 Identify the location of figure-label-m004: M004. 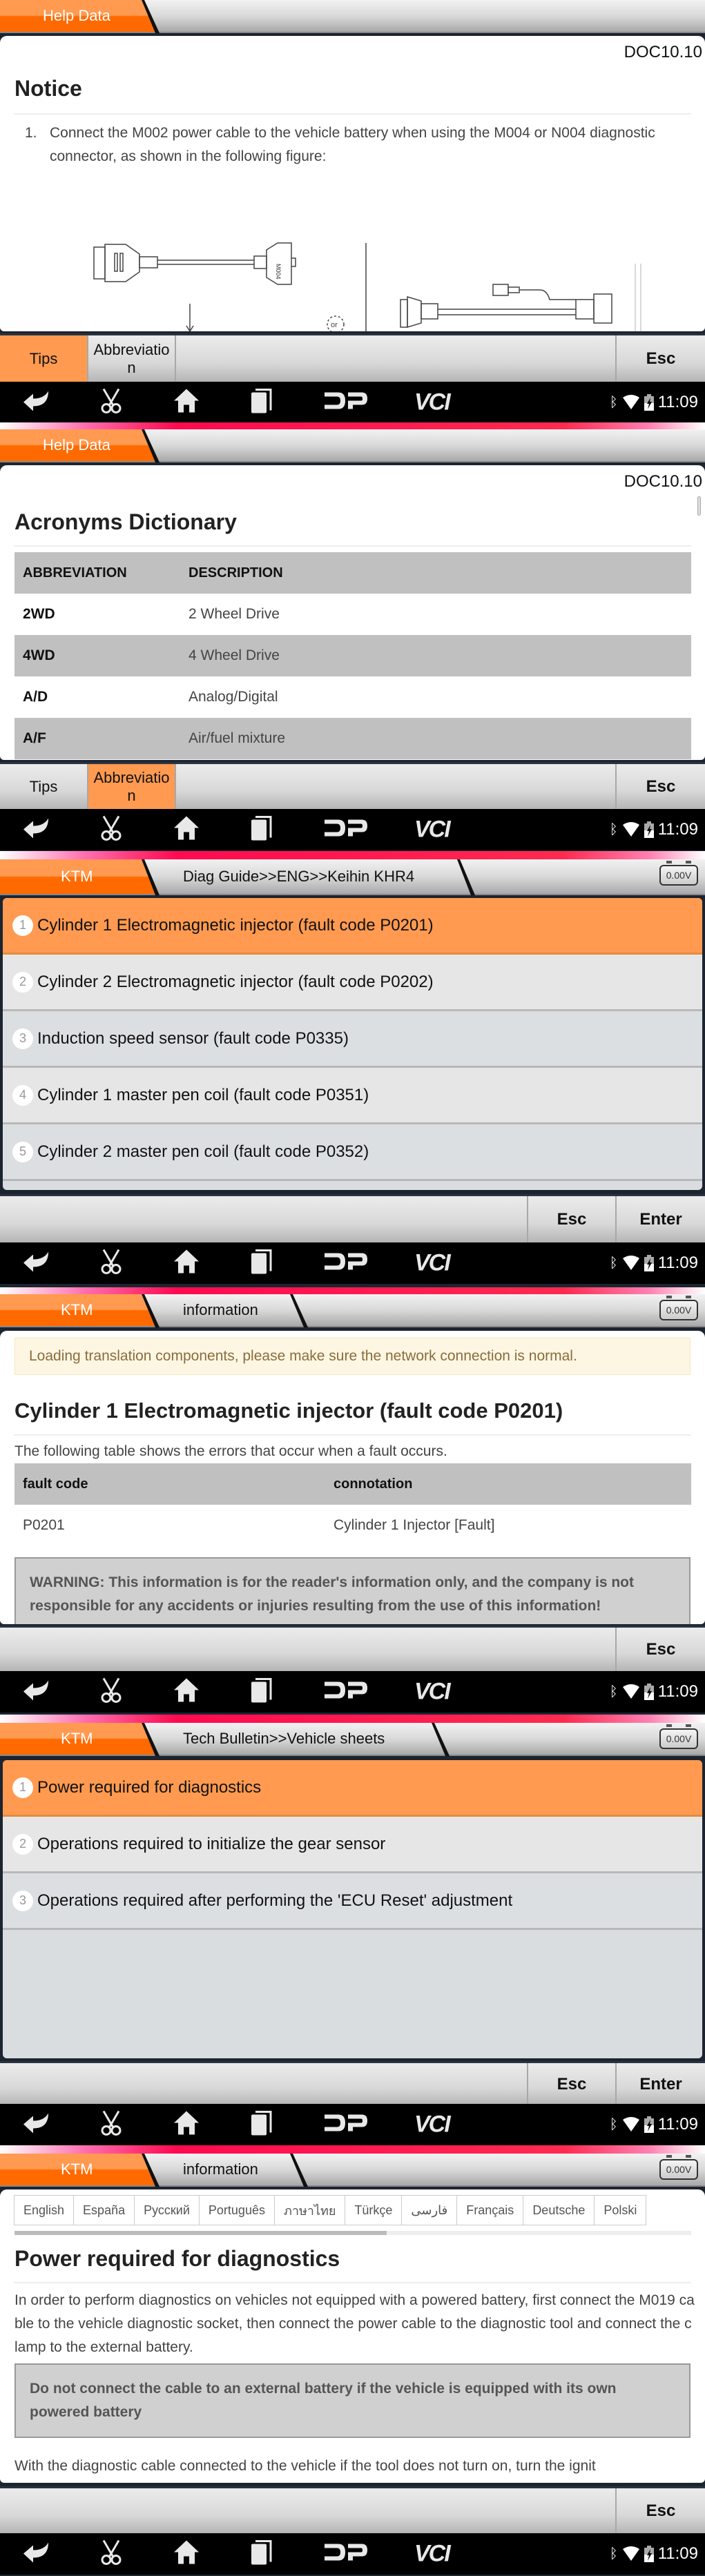
(278, 272).